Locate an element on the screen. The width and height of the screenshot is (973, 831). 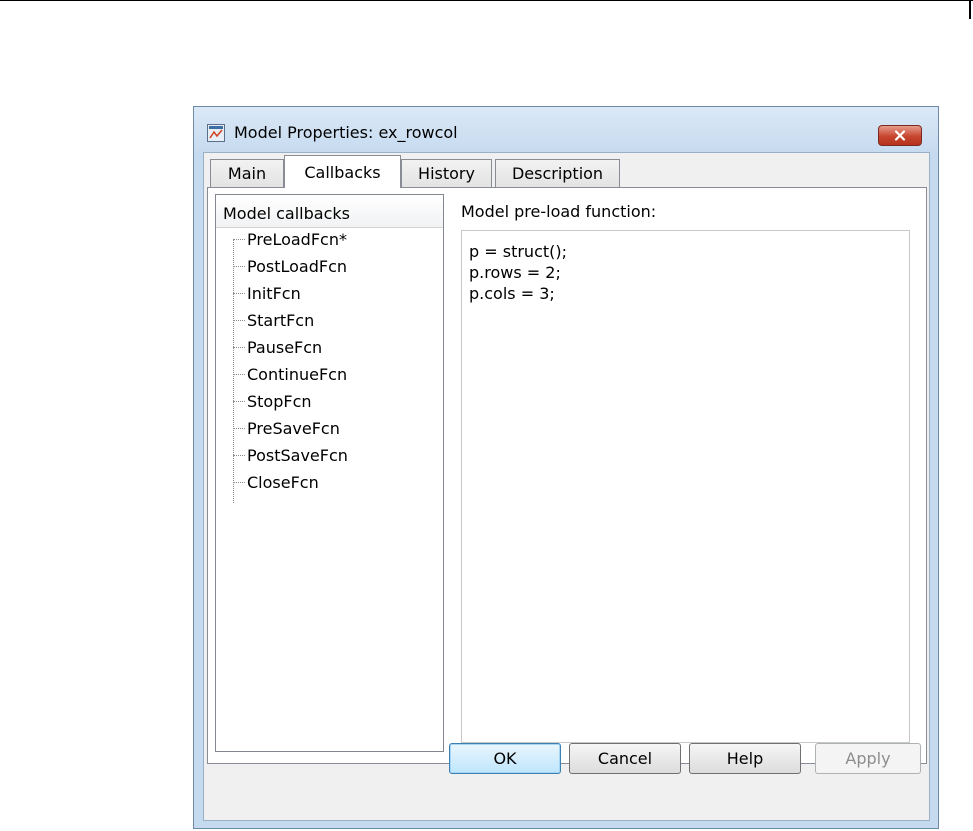
tab-description-label: Description is located at coordinates (557, 173).